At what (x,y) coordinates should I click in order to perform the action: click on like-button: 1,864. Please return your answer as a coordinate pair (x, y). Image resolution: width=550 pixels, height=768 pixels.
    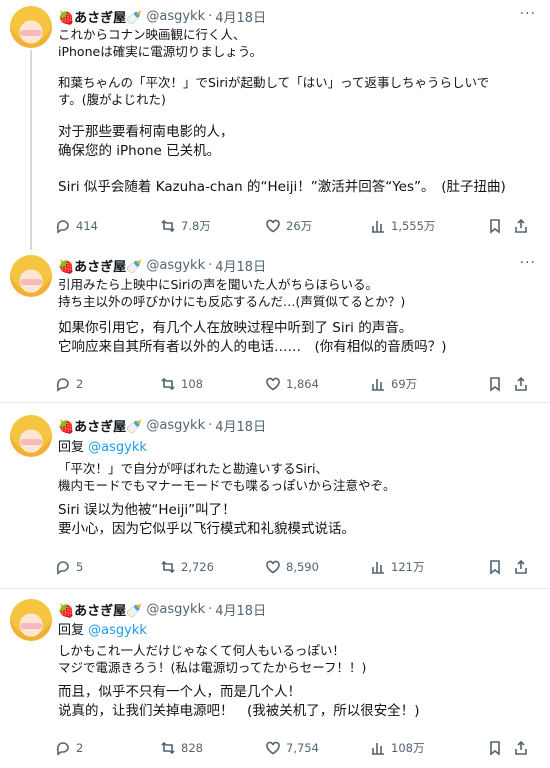
    Looking at the image, I should click on (292, 384).